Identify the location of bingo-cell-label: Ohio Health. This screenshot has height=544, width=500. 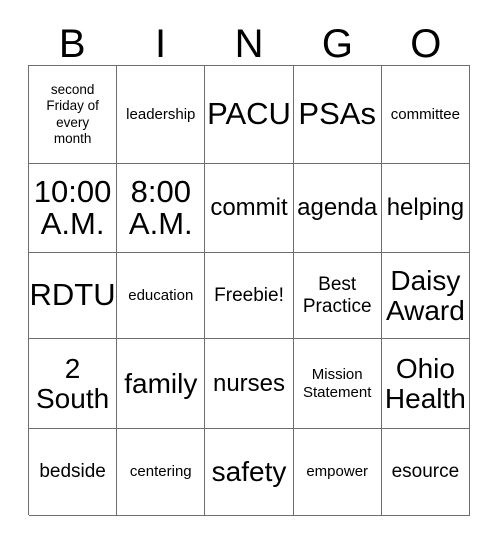
(425, 383).